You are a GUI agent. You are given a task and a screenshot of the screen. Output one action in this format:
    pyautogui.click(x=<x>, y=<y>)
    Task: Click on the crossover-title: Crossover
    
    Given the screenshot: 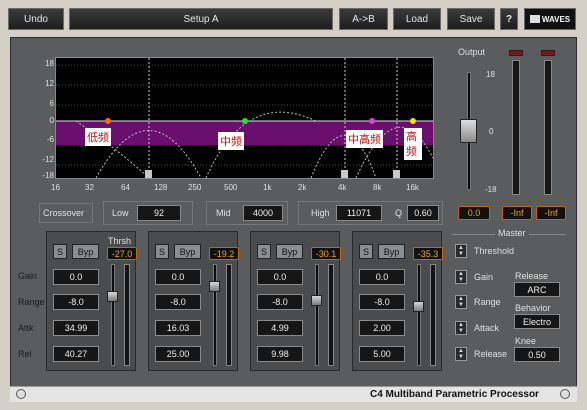 What is the action you would take?
    pyautogui.click(x=64, y=213)
    